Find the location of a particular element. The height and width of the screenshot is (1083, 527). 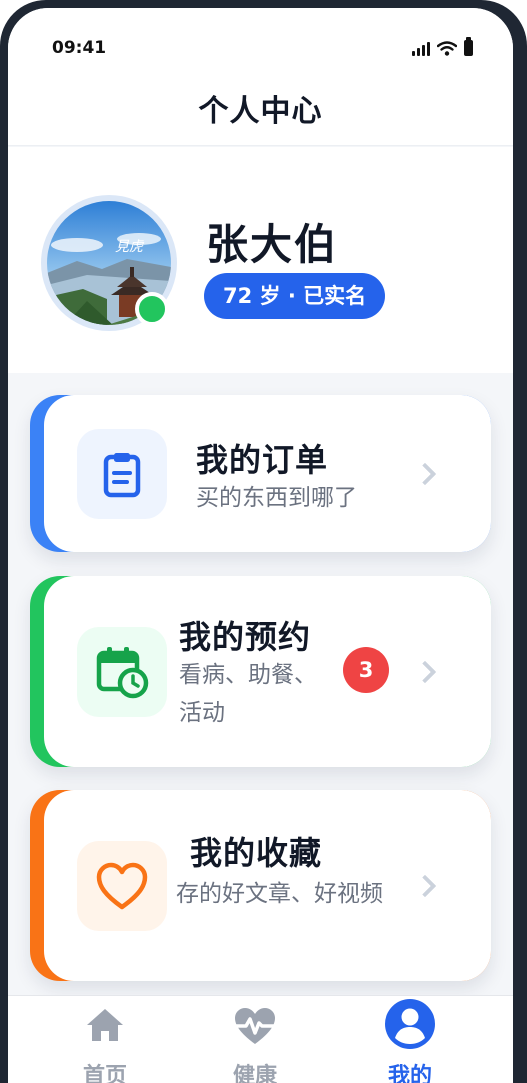

card-title: 我的订单 is located at coordinates (262, 460).